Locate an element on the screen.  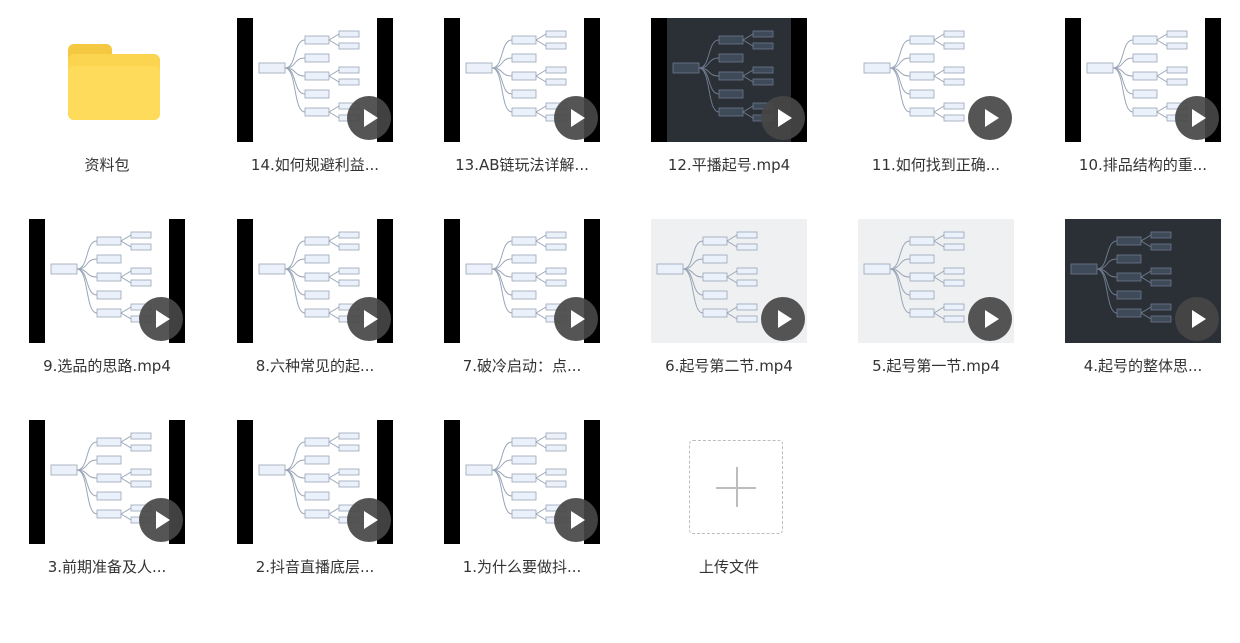
folder-tile: 资料包 is located at coordinates (107, 113).